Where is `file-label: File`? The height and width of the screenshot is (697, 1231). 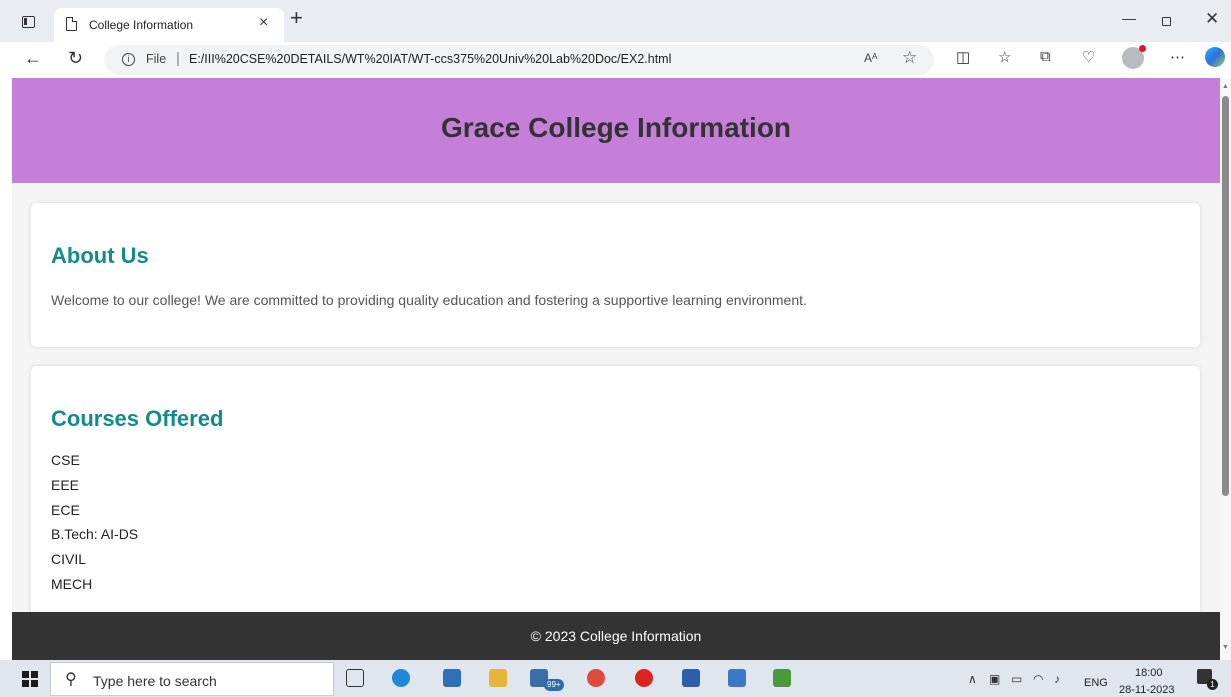
file-label: File is located at coordinates (156, 59).